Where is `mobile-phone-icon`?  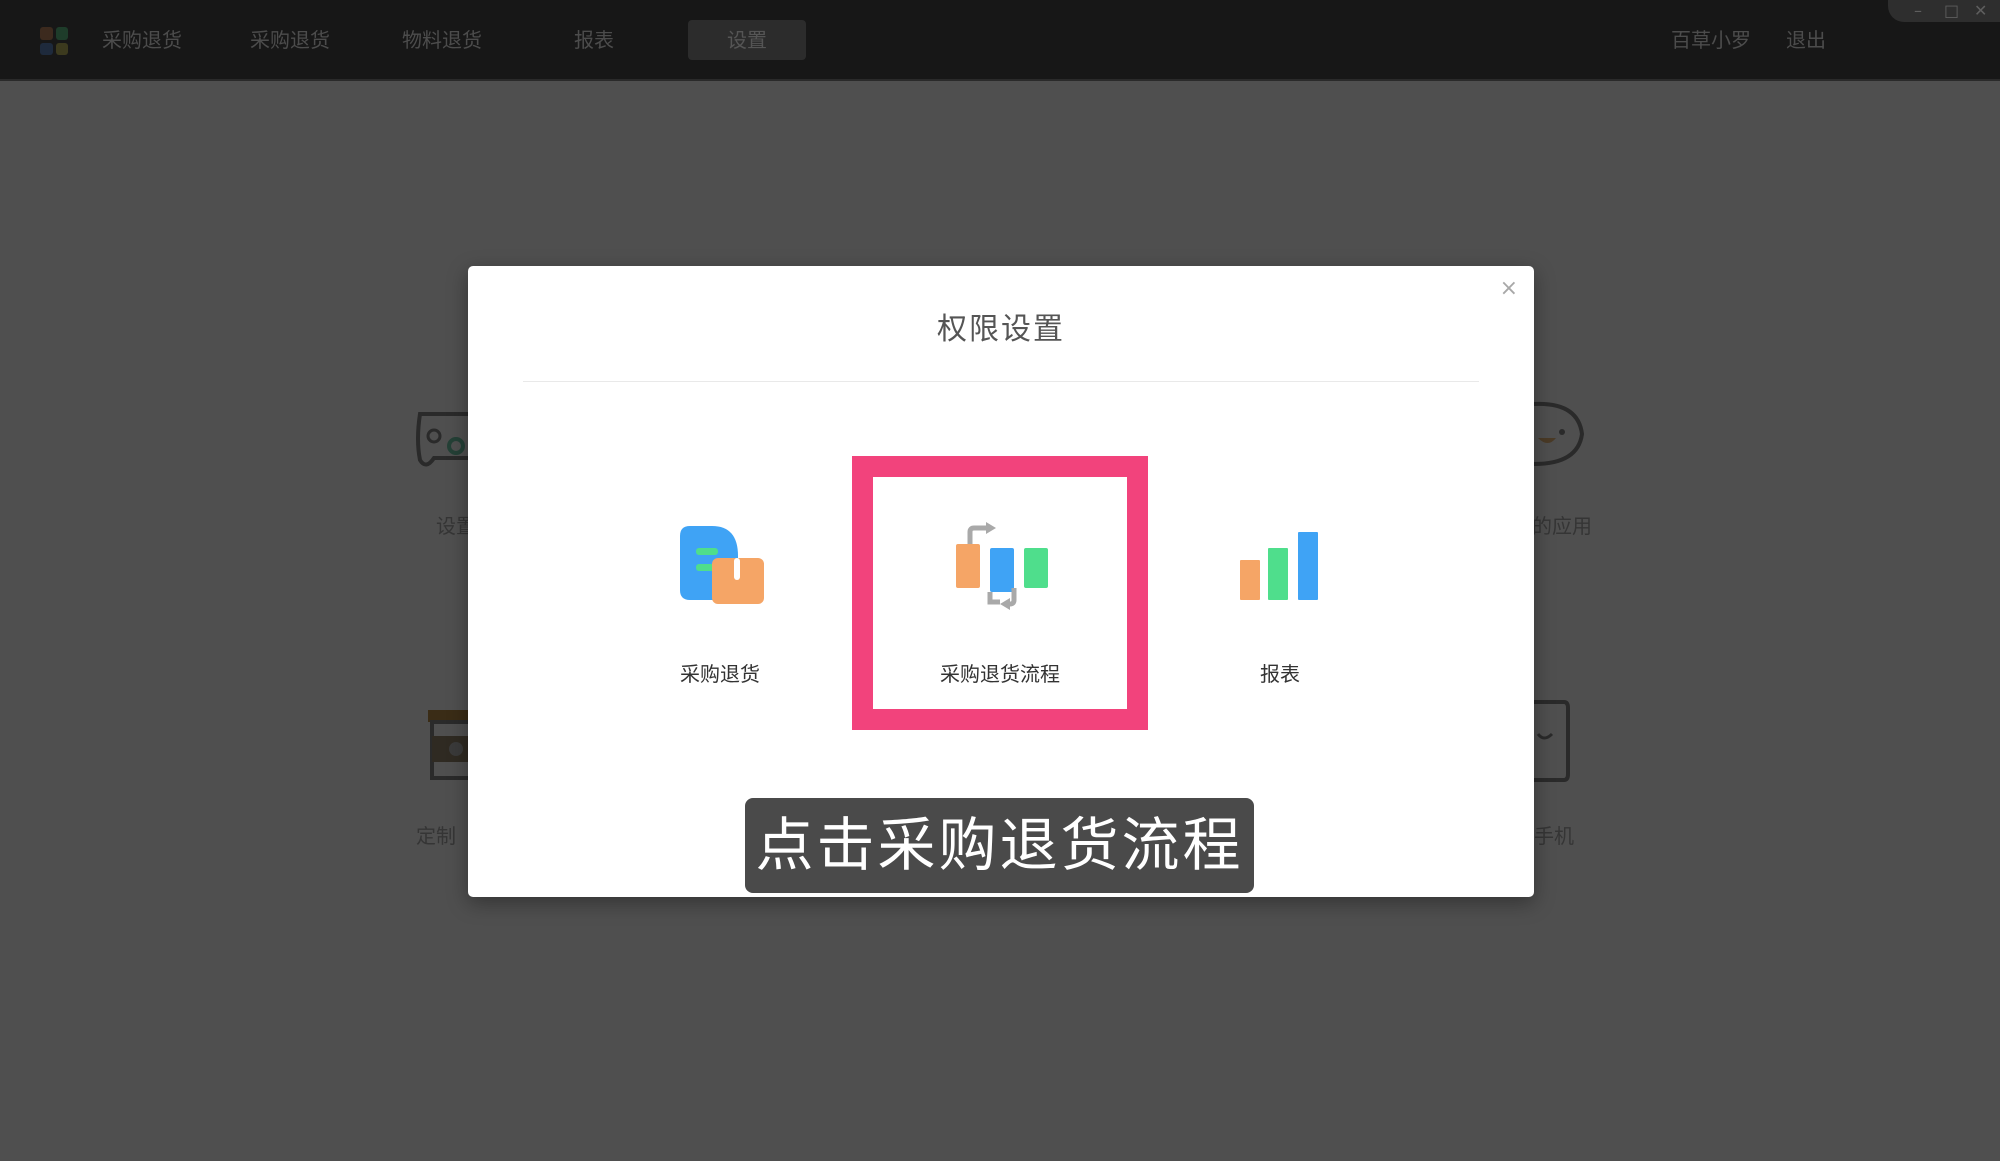
mobile-phone-icon is located at coordinates (1552, 741).